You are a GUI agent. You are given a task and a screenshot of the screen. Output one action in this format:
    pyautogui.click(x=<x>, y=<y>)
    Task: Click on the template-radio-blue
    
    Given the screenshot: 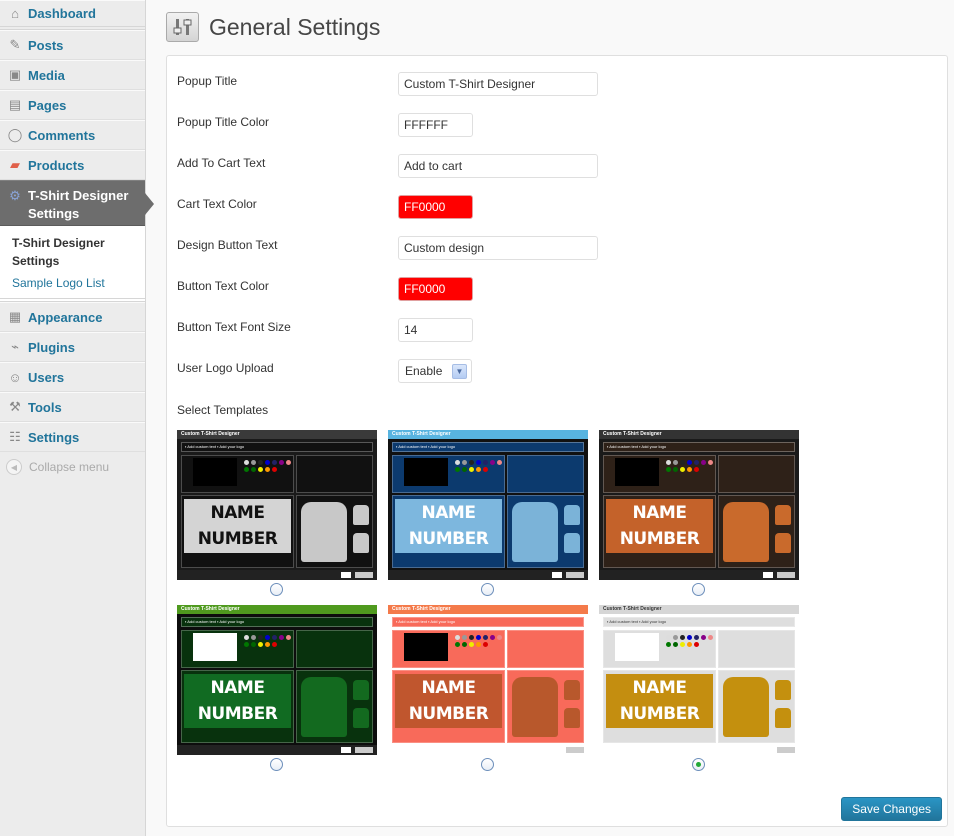 What is the action you would take?
    pyautogui.click(x=487, y=589)
    